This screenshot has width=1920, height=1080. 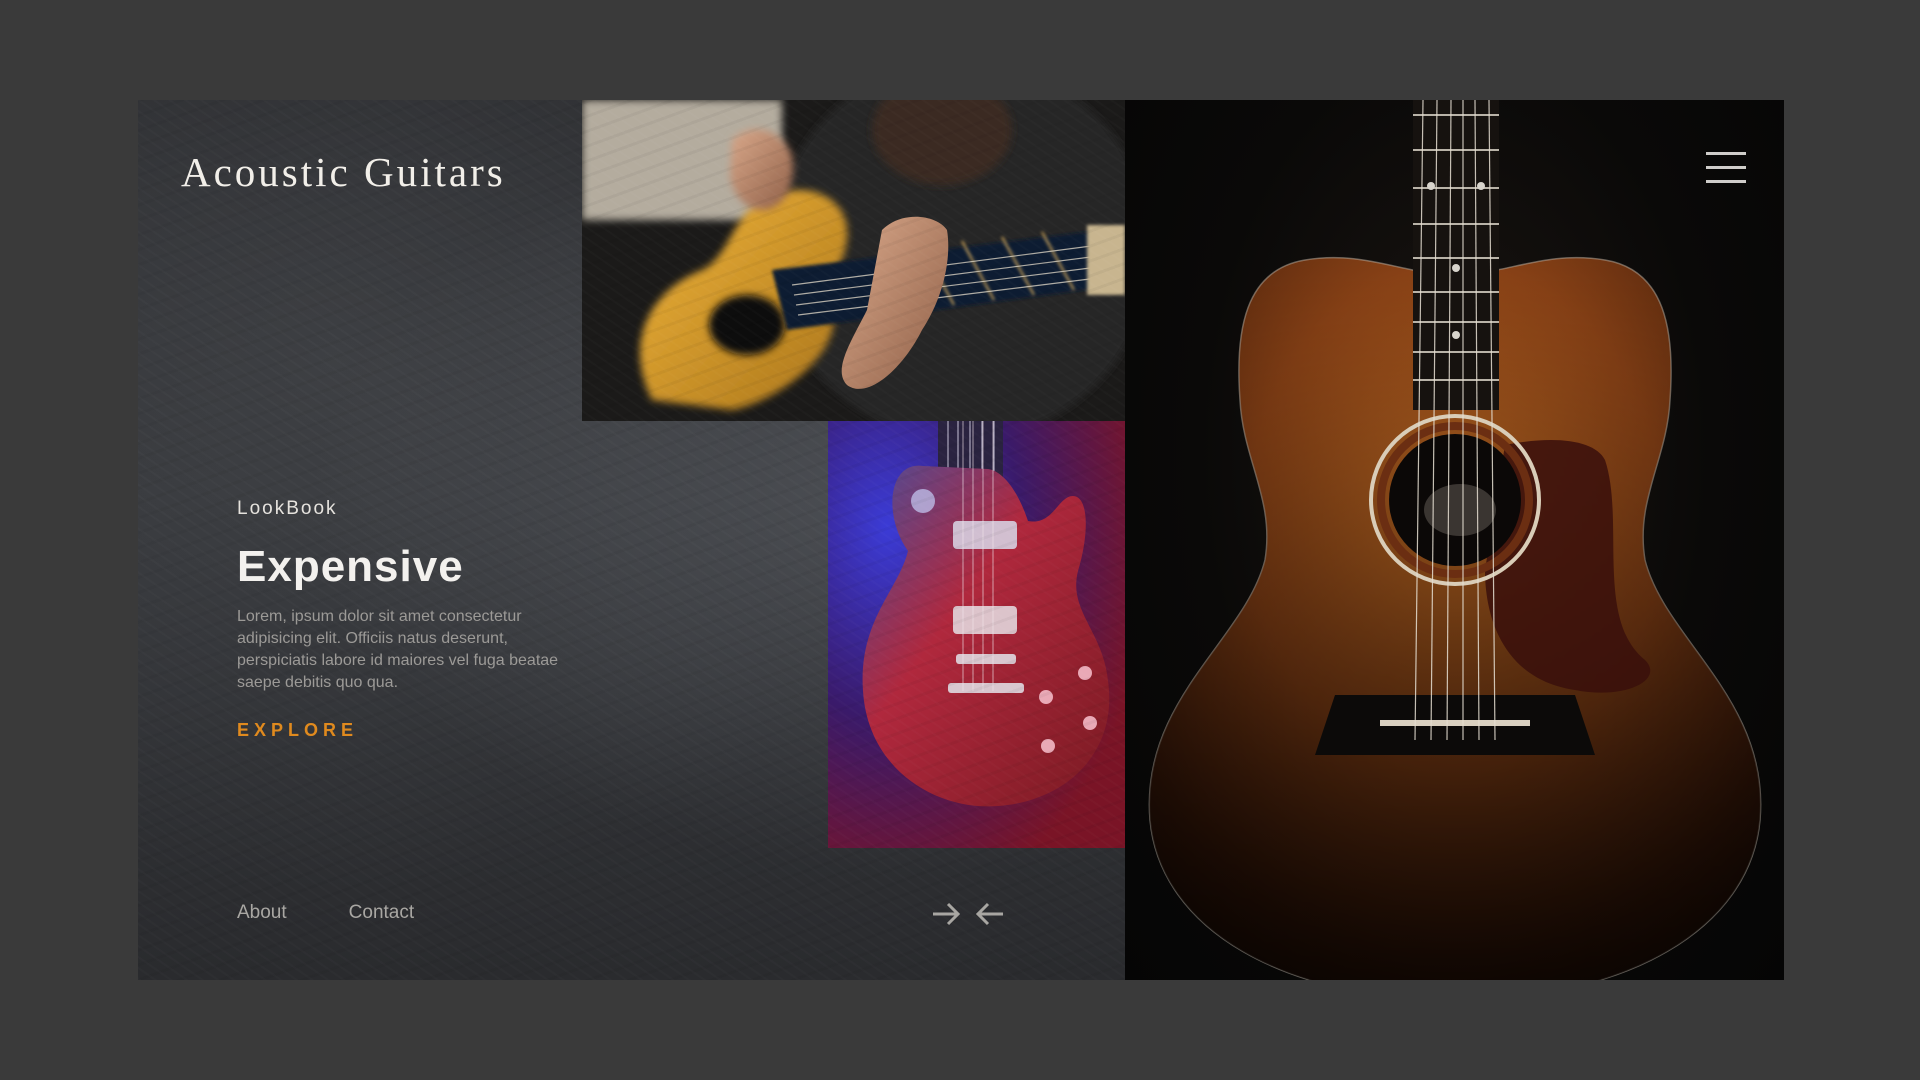 I want to click on menu-button, so click(x=1726, y=168).